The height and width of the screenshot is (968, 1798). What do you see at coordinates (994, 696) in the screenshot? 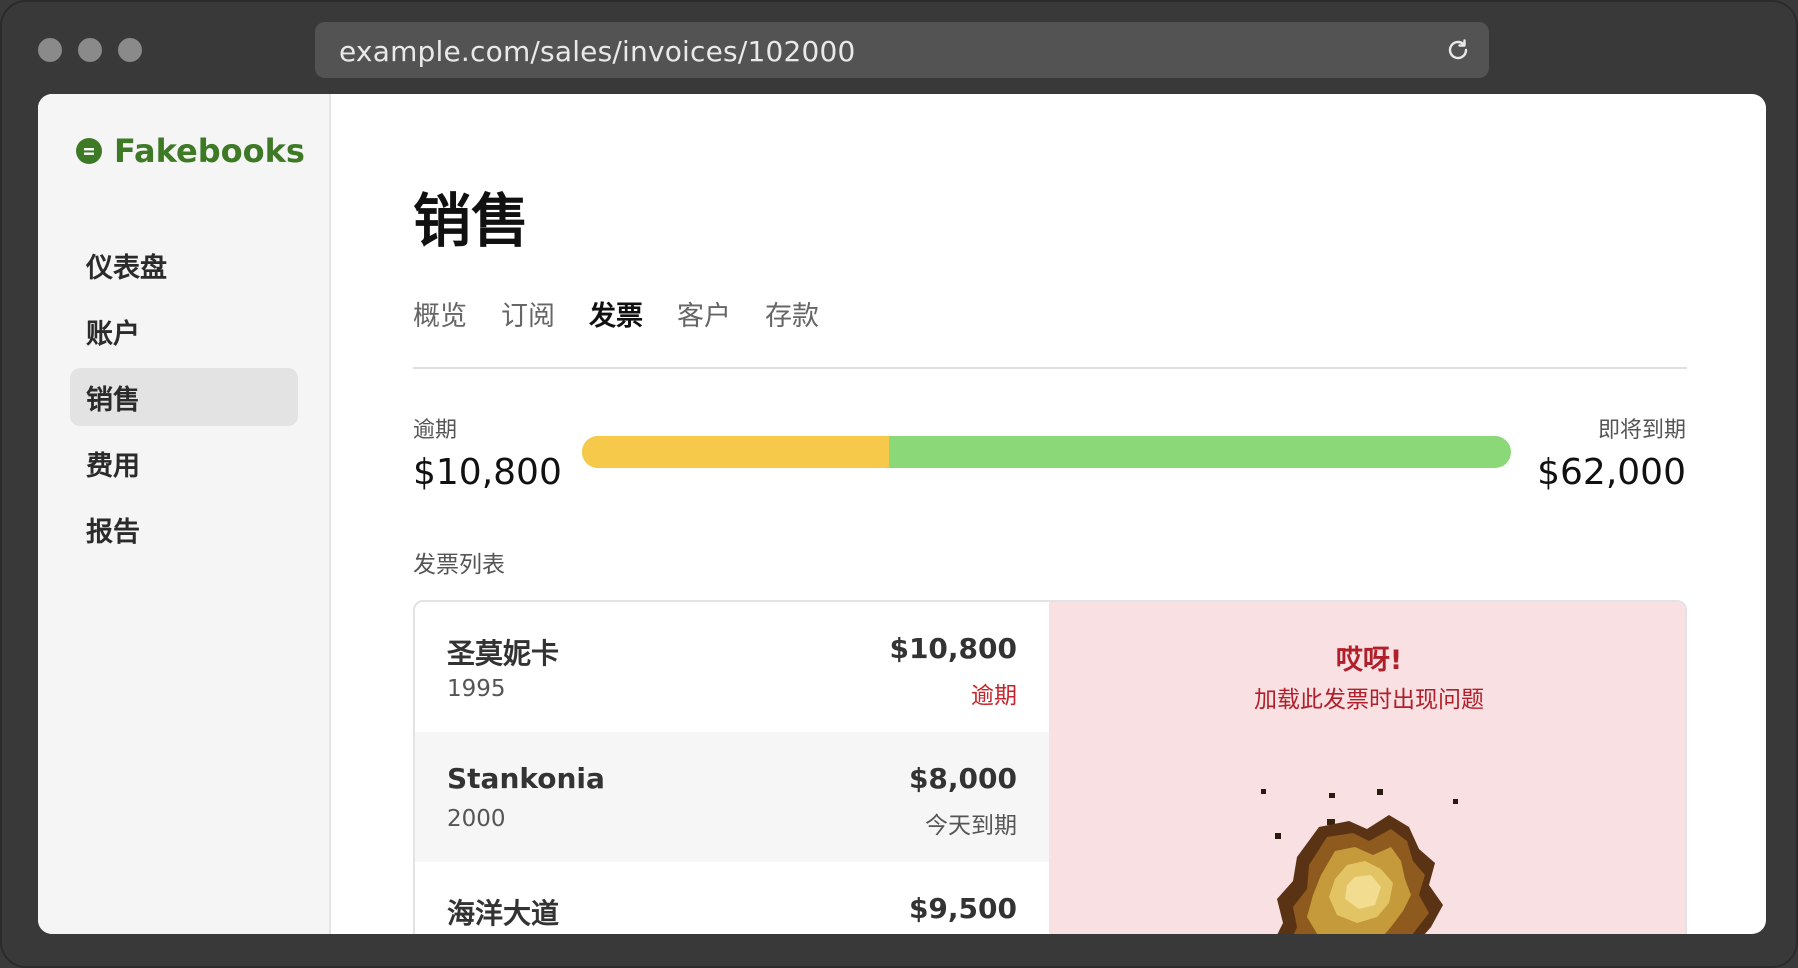
I see `invoice-status: 逾期` at bounding box center [994, 696].